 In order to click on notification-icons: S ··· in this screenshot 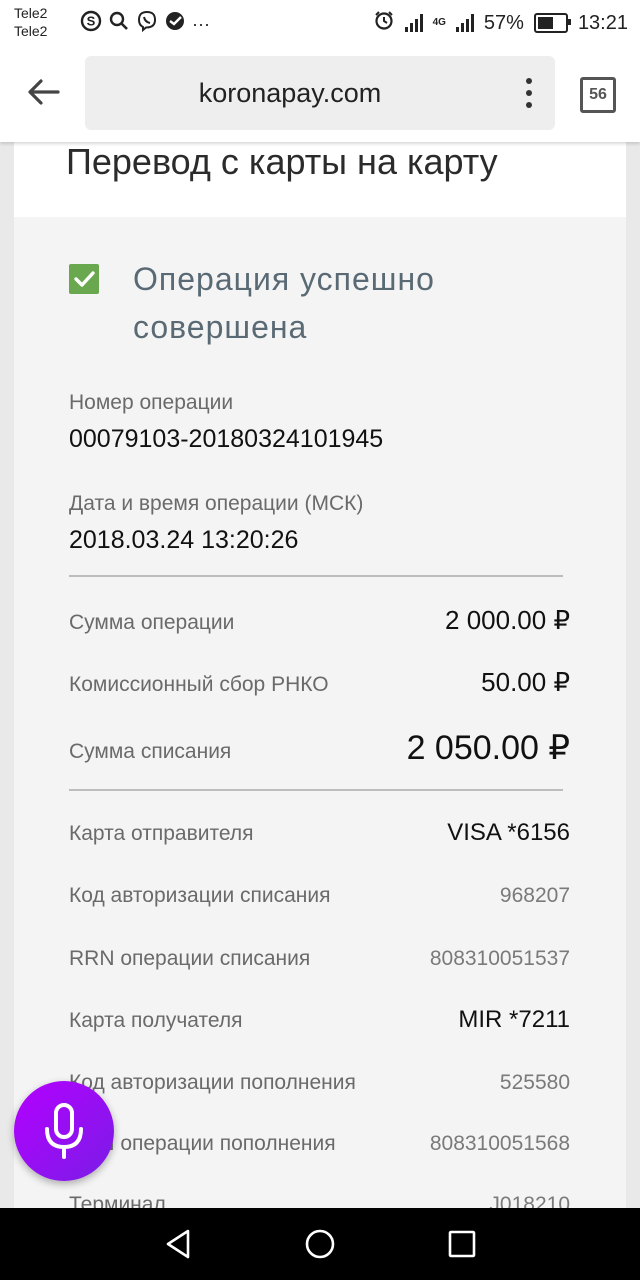, I will do `click(145, 23)`.